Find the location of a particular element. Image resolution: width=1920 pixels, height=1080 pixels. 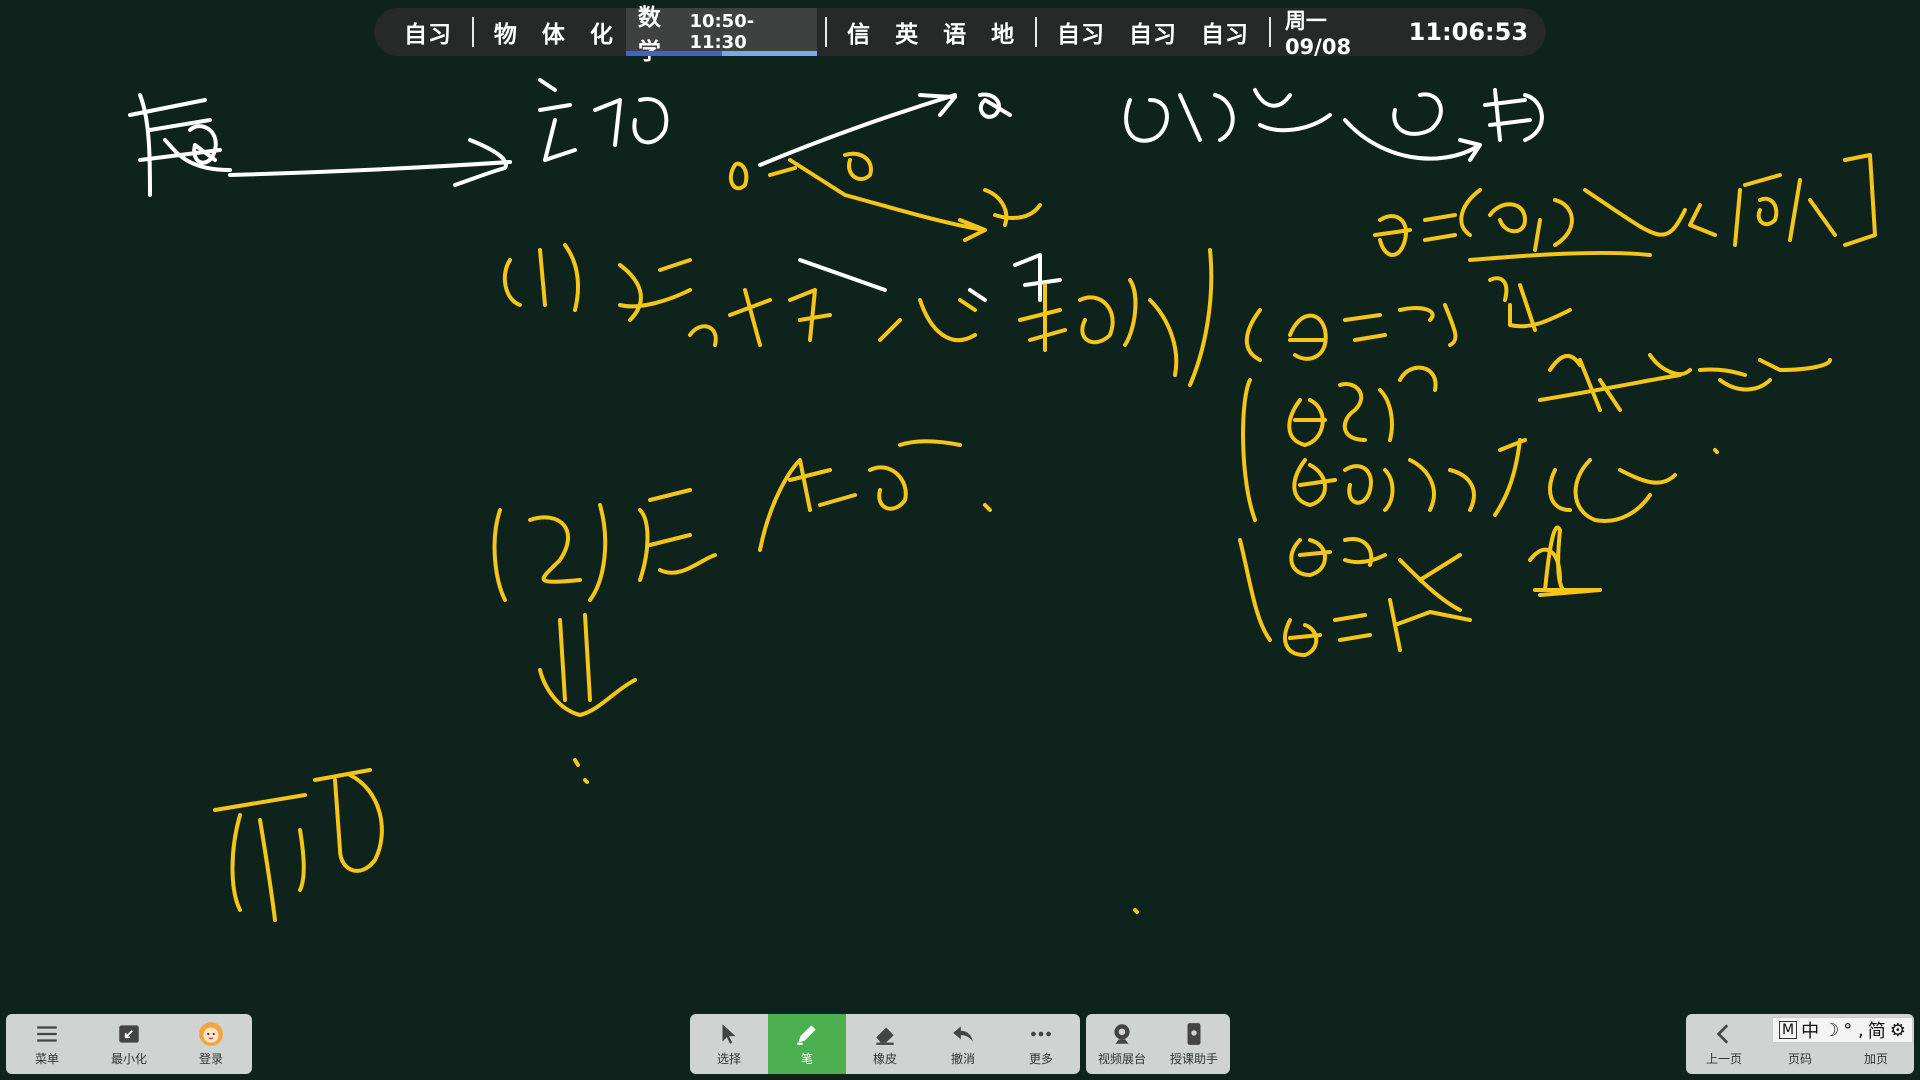

minimize-icon is located at coordinates (129, 1034).